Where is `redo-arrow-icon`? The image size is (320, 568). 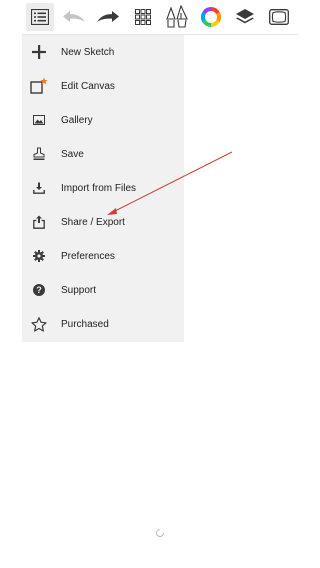
redo-arrow-icon is located at coordinates (108, 17).